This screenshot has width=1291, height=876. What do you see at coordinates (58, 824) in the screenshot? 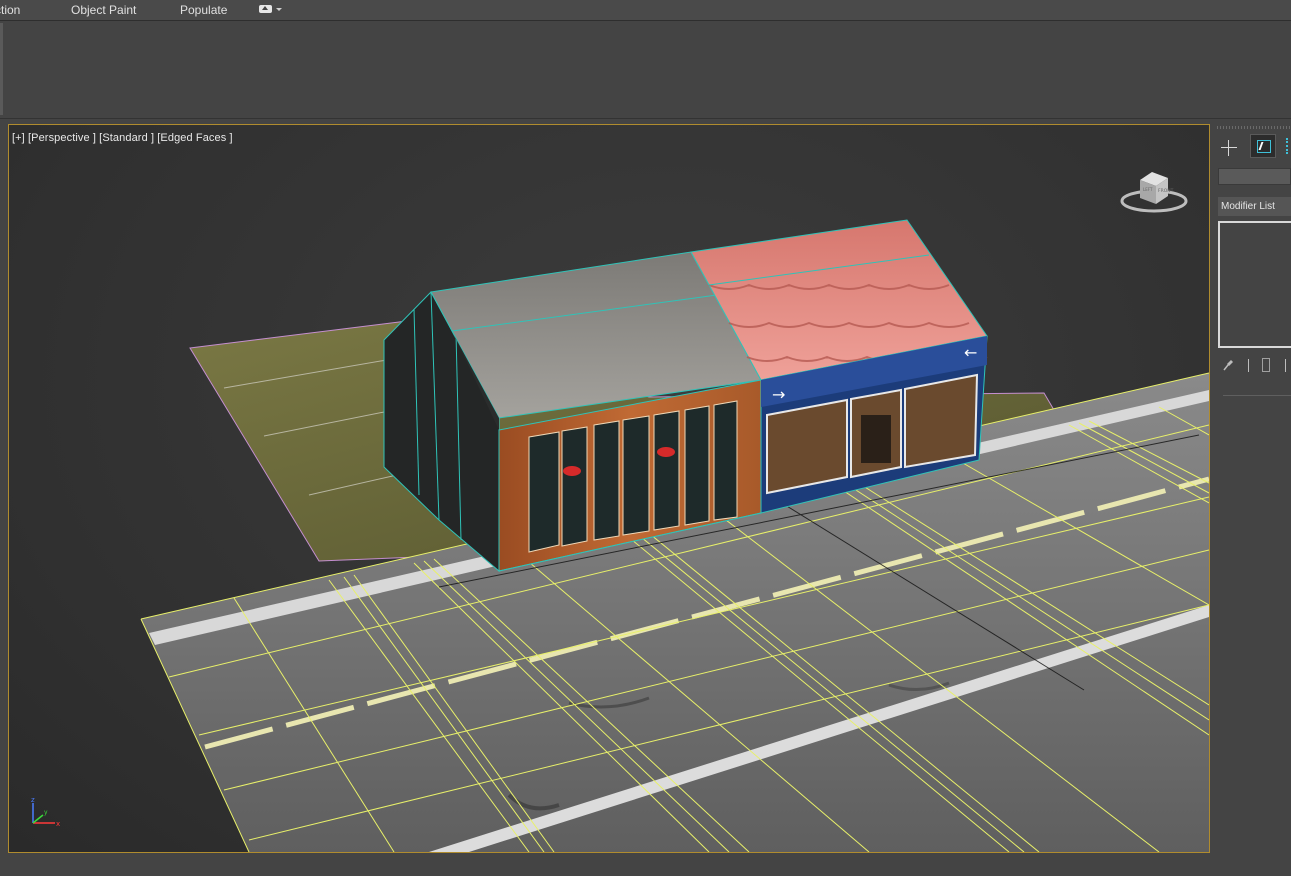
I see `axis-x-label: x` at bounding box center [58, 824].